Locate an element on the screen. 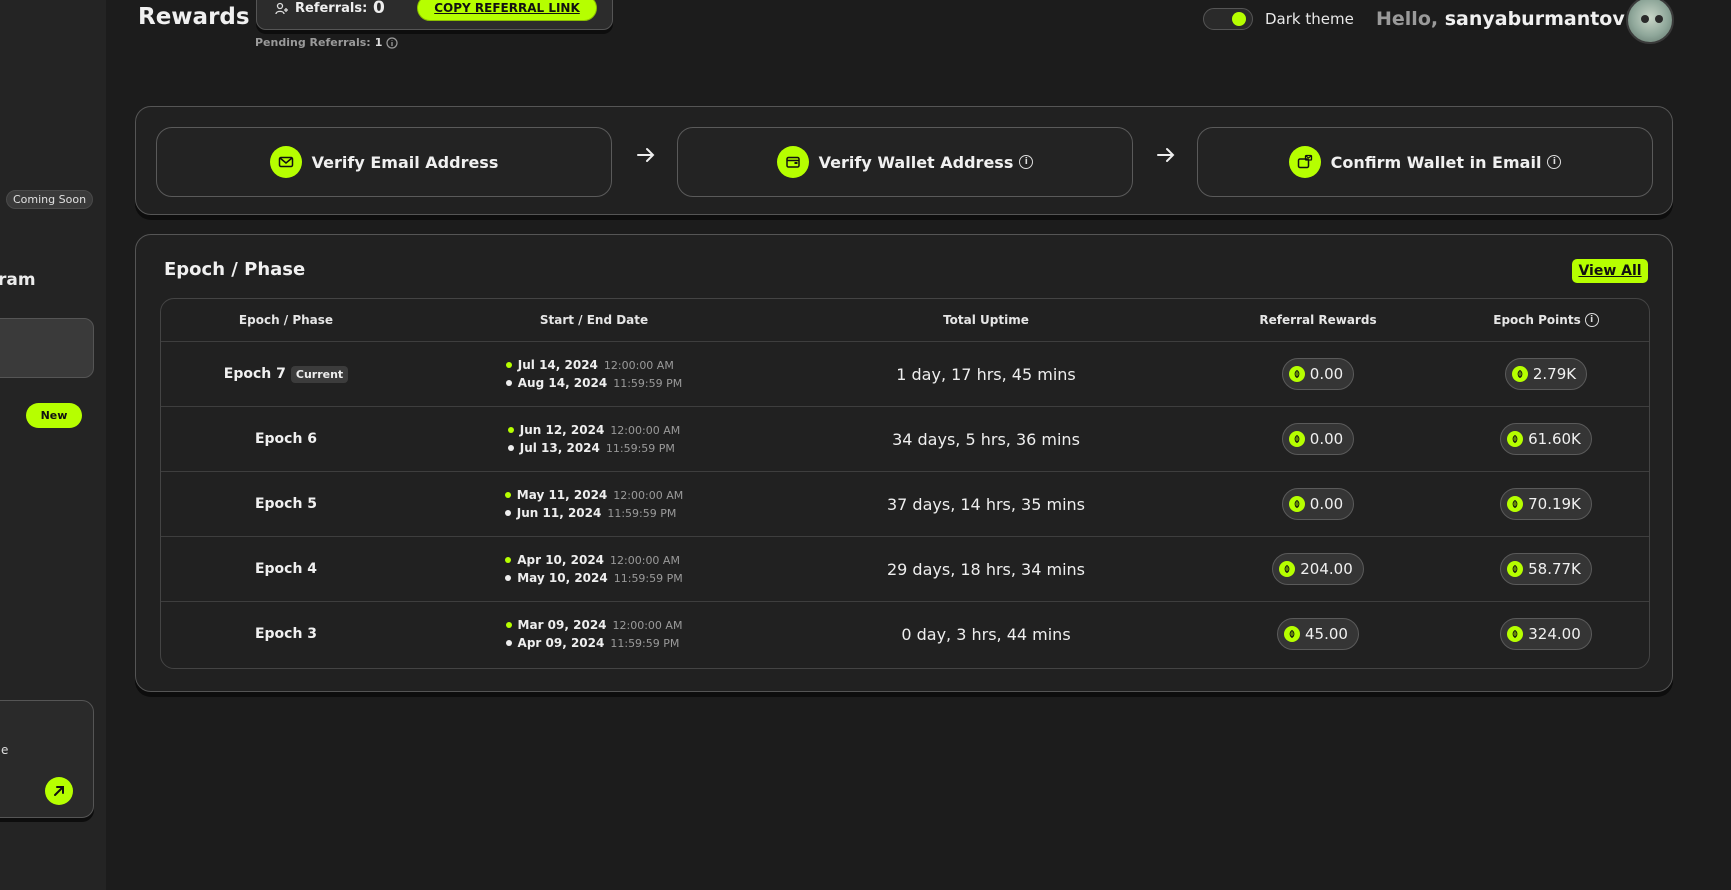 The image size is (1731, 890). referral-rewards-pill: 0.00 is located at coordinates (1318, 439).